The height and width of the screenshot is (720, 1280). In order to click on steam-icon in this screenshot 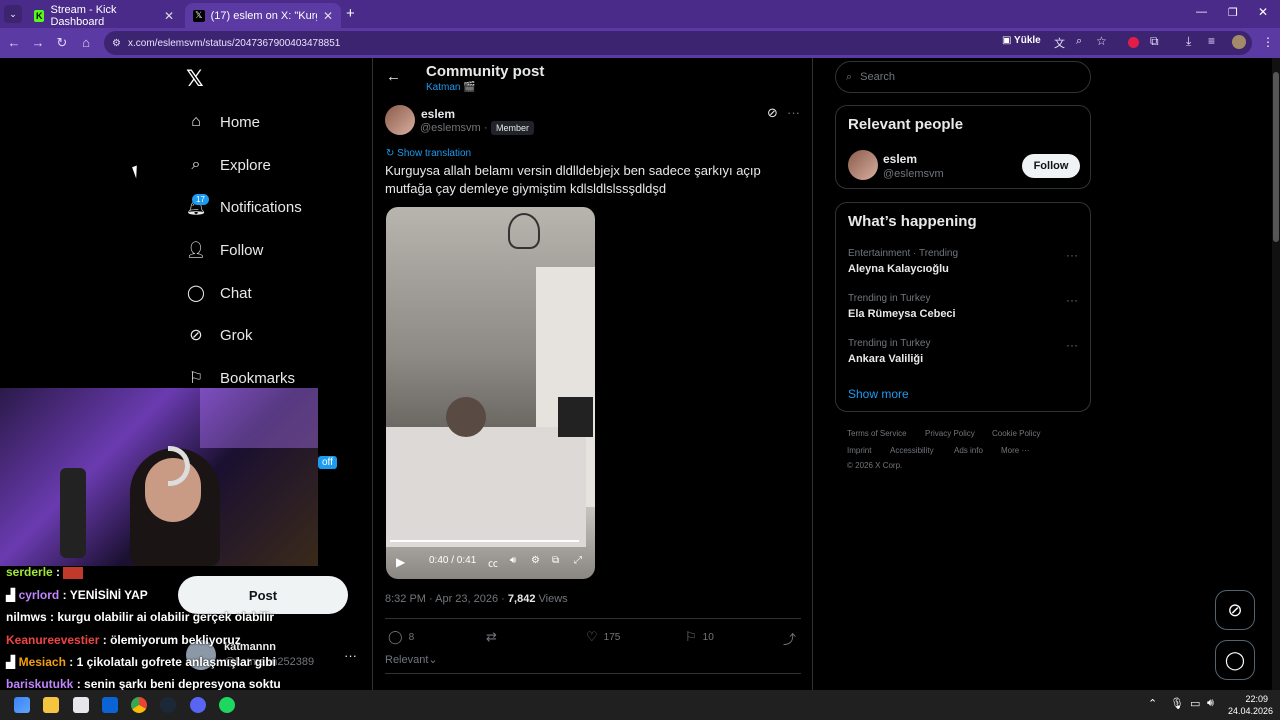, I will do `click(168, 705)`.